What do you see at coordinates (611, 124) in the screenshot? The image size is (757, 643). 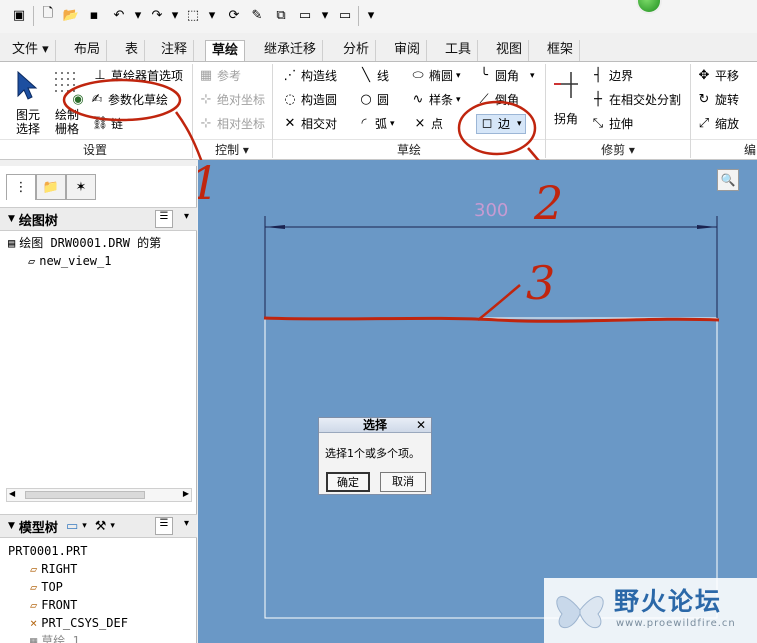 I see `stretch-button: ⤡ 拉伸` at bounding box center [611, 124].